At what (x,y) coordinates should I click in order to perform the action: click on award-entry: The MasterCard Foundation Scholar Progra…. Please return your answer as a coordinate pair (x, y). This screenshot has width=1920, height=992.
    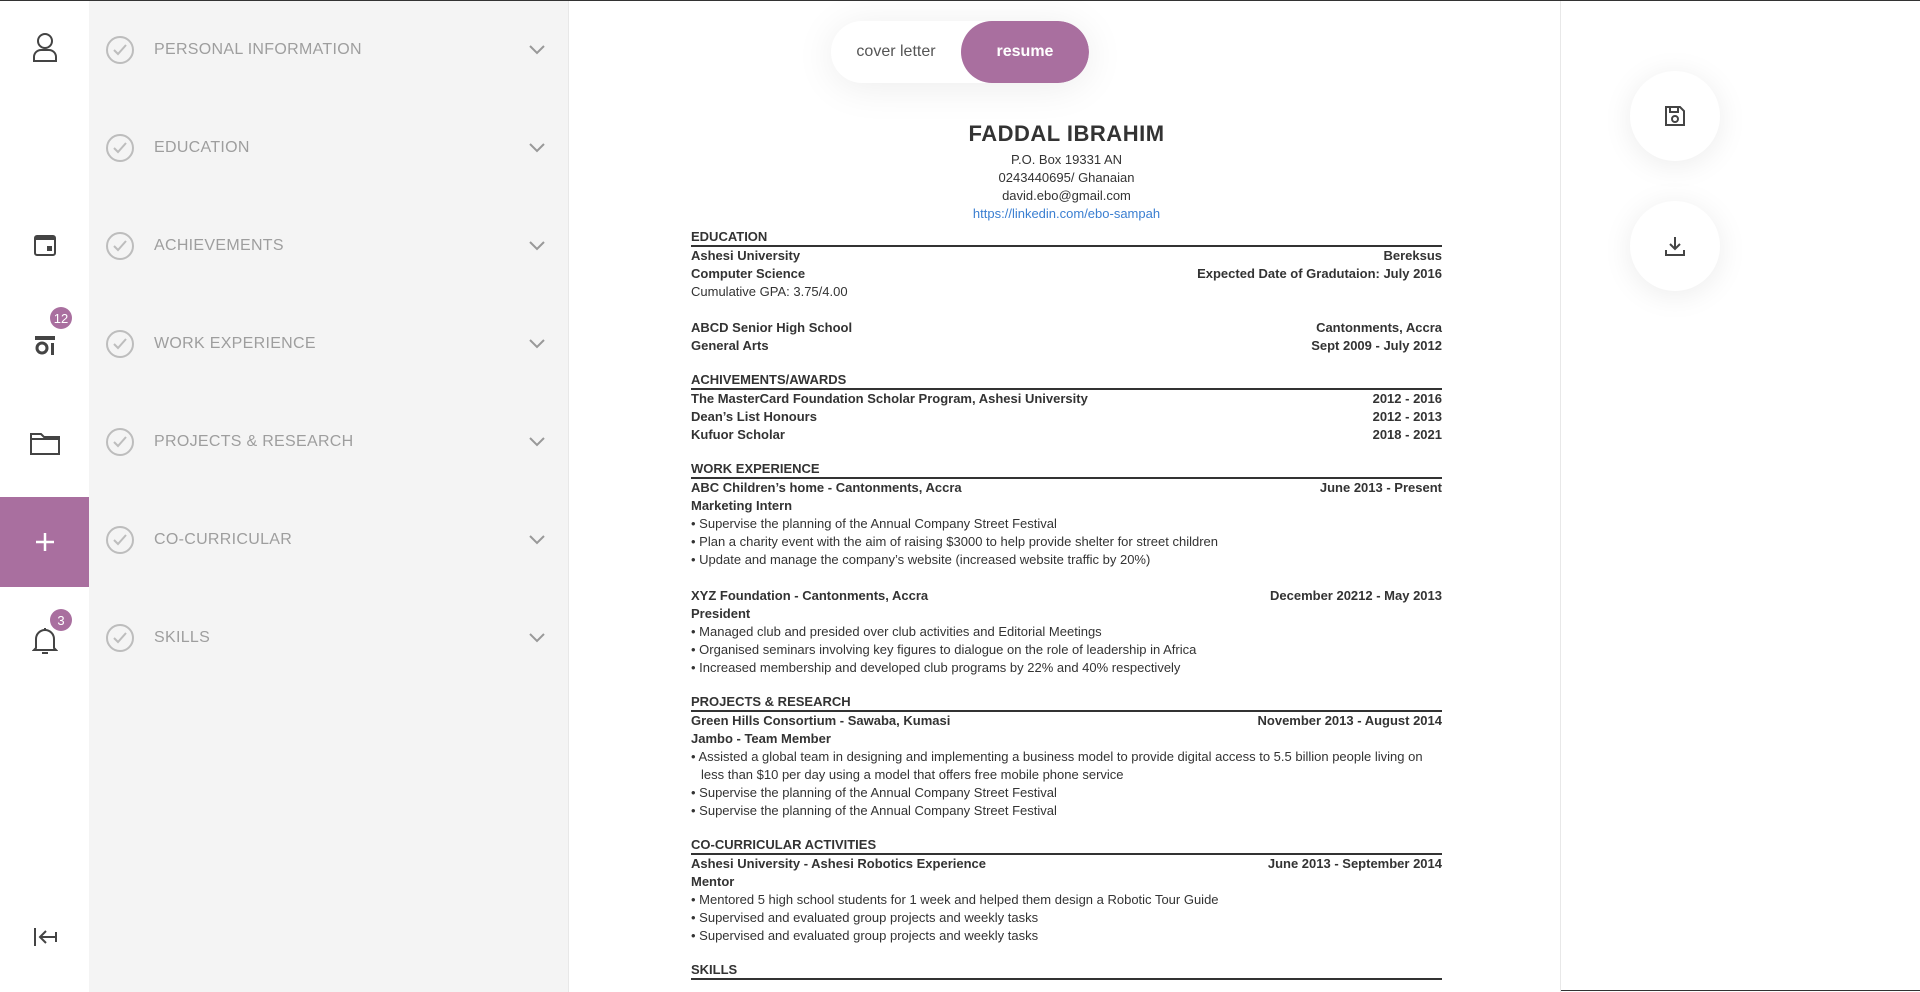
    Looking at the image, I should click on (1066, 399).